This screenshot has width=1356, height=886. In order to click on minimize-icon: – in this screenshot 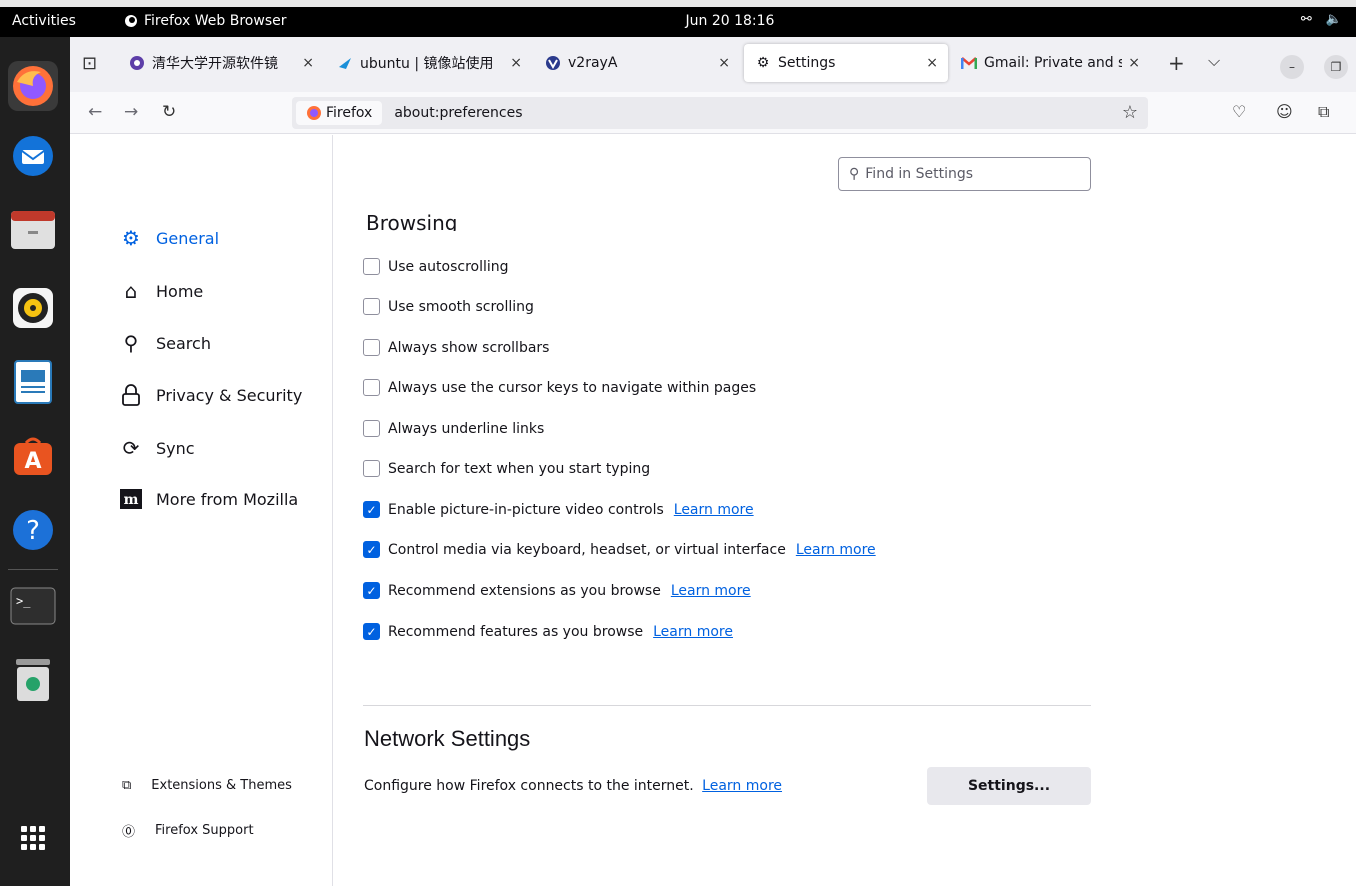, I will do `click(1292, 67)`.